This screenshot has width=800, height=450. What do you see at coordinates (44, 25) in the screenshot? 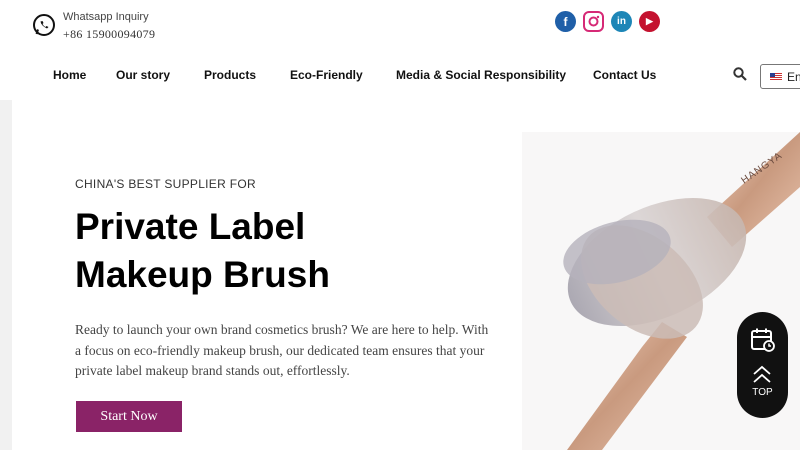
I see `whatsapp-icon` at bounding box center [44, 25].